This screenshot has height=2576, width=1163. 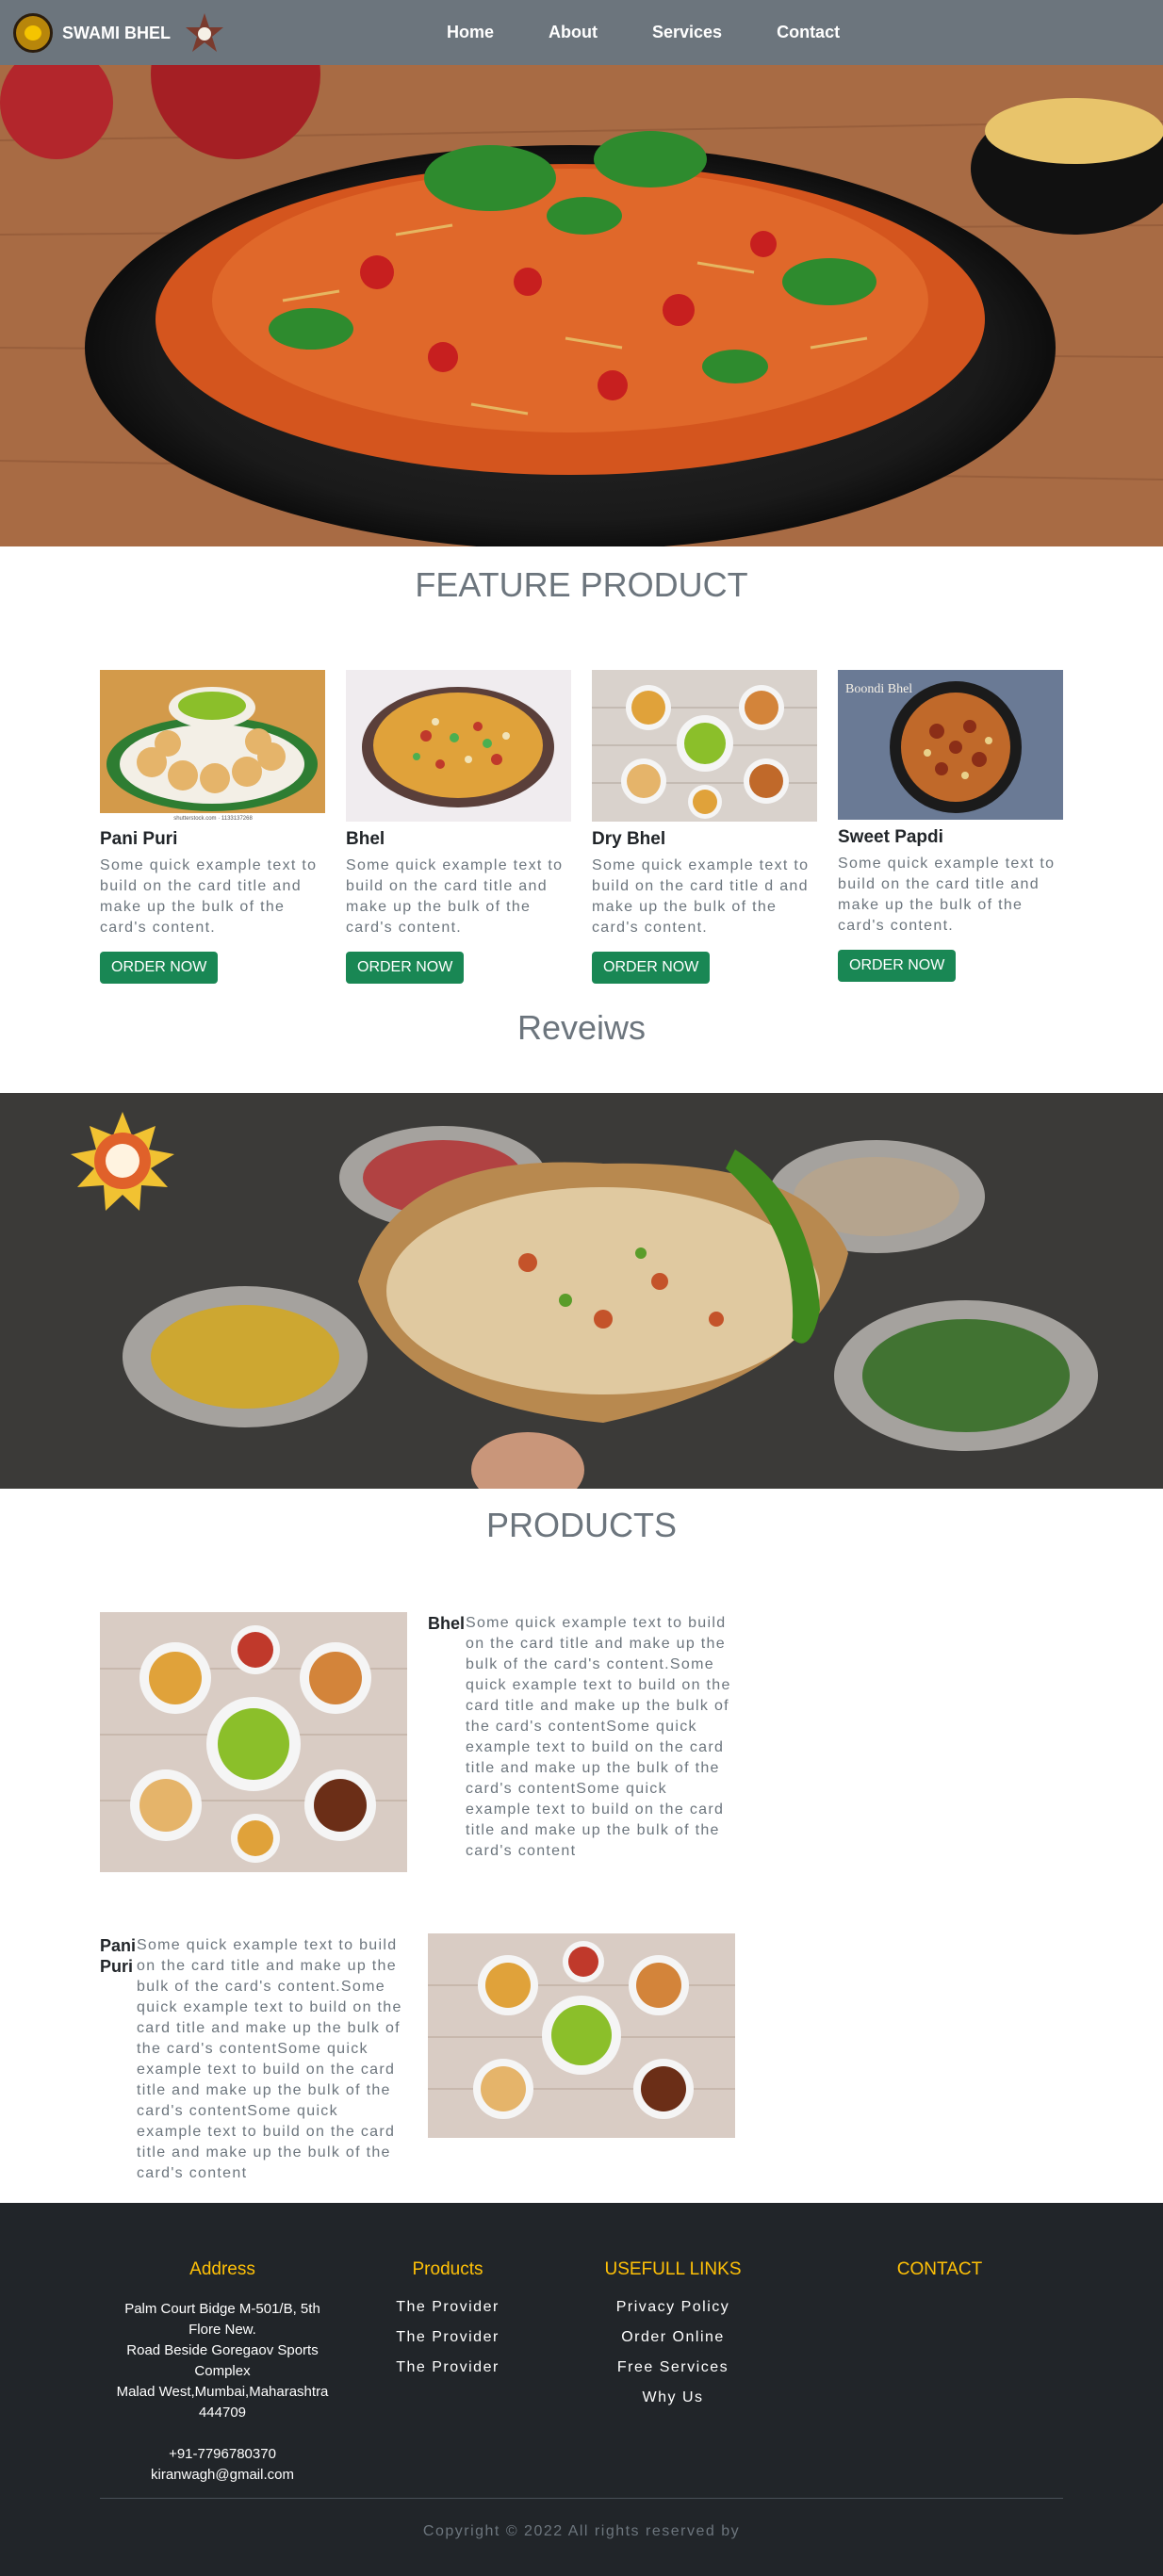 What do you see at coordinates (223, 2413) in the screenshot?
I see `address-line: 444709` at bounding box center [223, 2413].